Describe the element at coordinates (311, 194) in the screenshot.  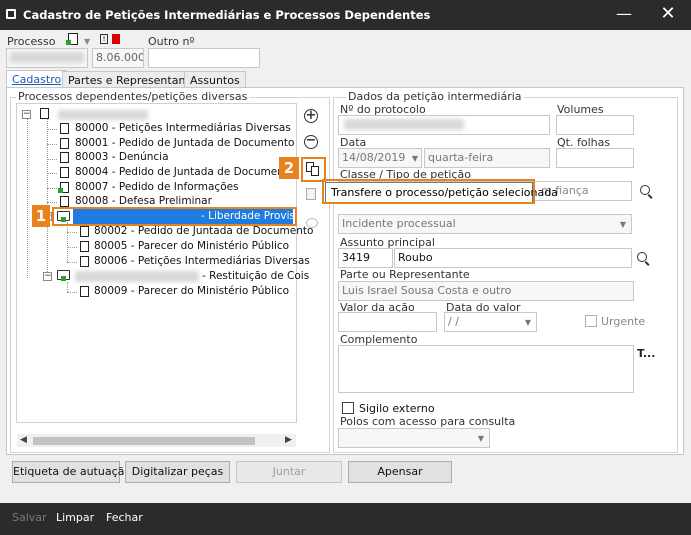
I see `attach-document-icon` at that location.